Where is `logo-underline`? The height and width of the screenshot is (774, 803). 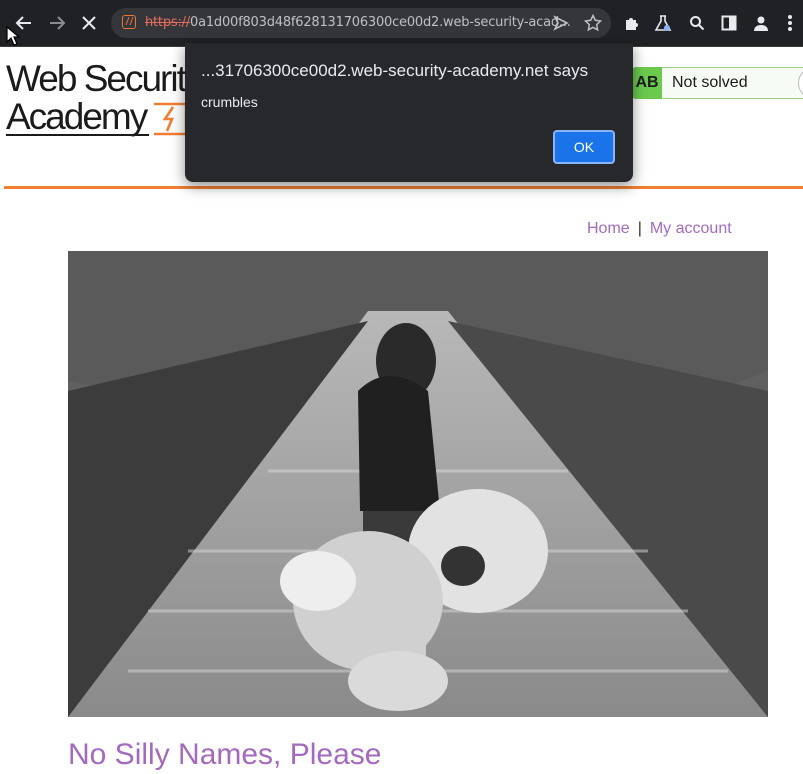 logo-underline is located at coordinates (77, 135).